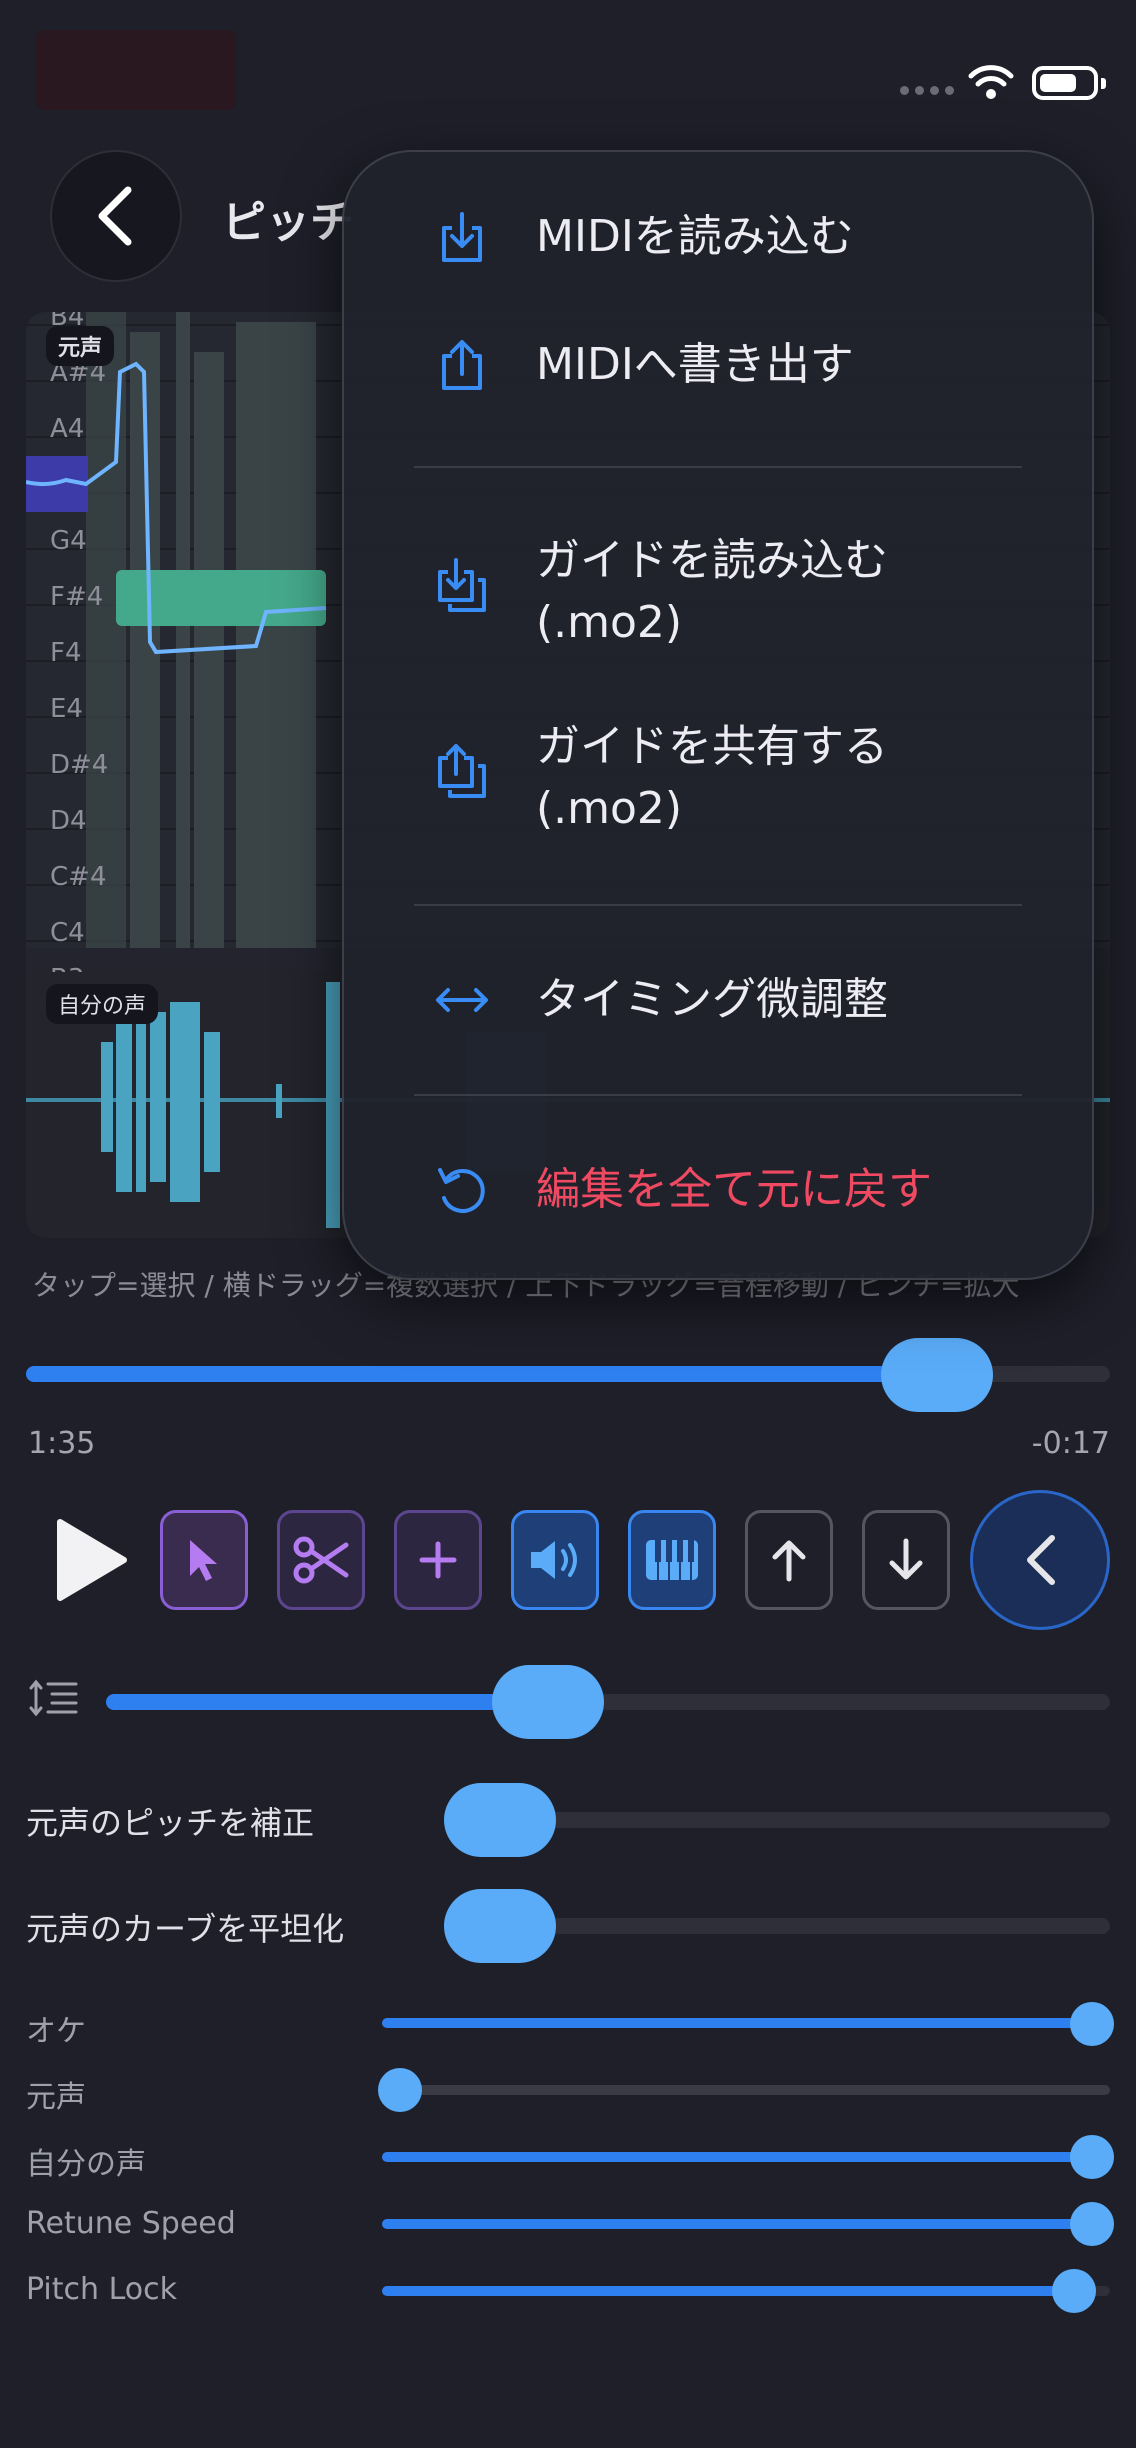 The height and width of the screenshot is (2448, 1136). Describe the element at coordinates (991, 82) in the screenshot. I see `wifi-icon` at that location.